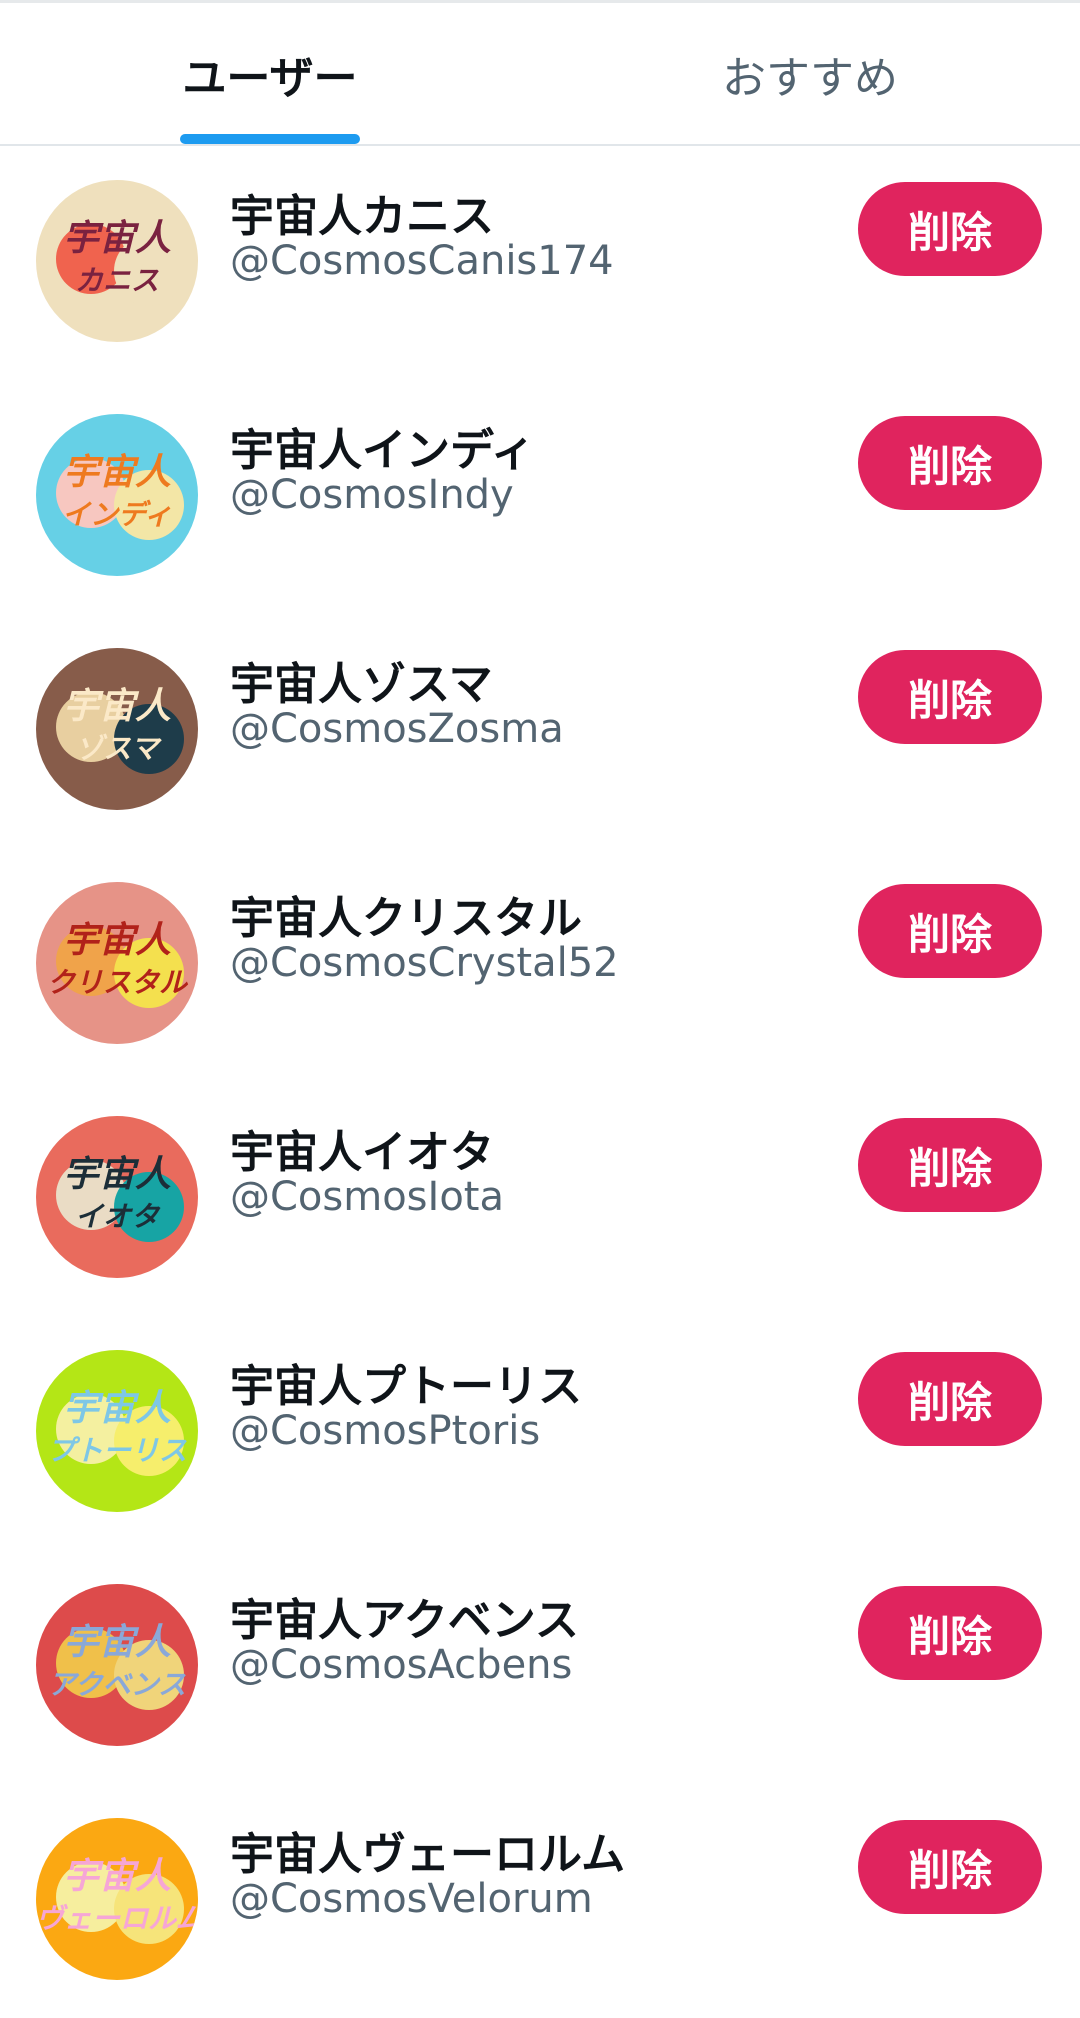  I want to click on active-tab-indicator, so click(270, 139).